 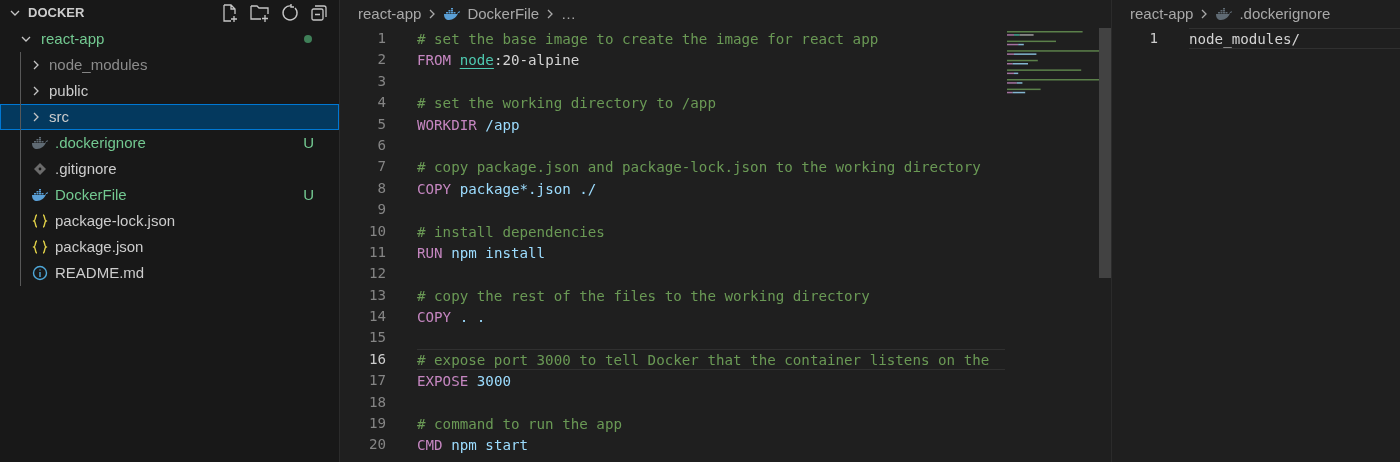 What do you see at coordinates (169, 143) in the screenshot?
I see `tree-item: .dockerignore U` at bounding box center [169, 143].